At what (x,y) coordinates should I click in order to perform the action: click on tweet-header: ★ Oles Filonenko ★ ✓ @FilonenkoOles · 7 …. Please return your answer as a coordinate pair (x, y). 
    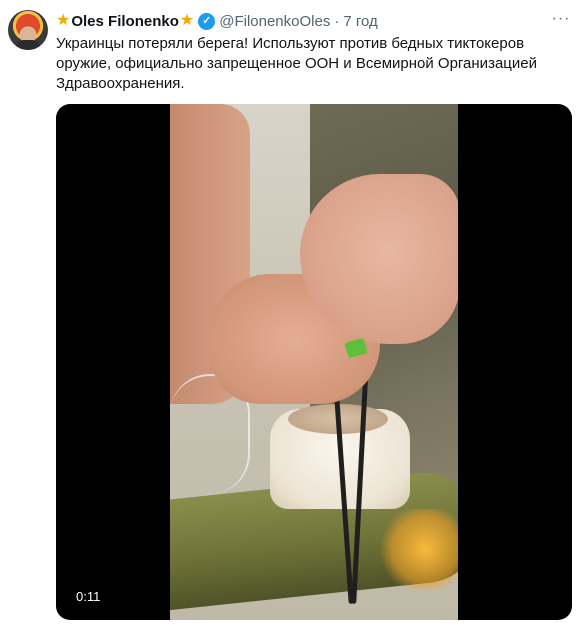
    Looking at the image, I should click on (312, 21).